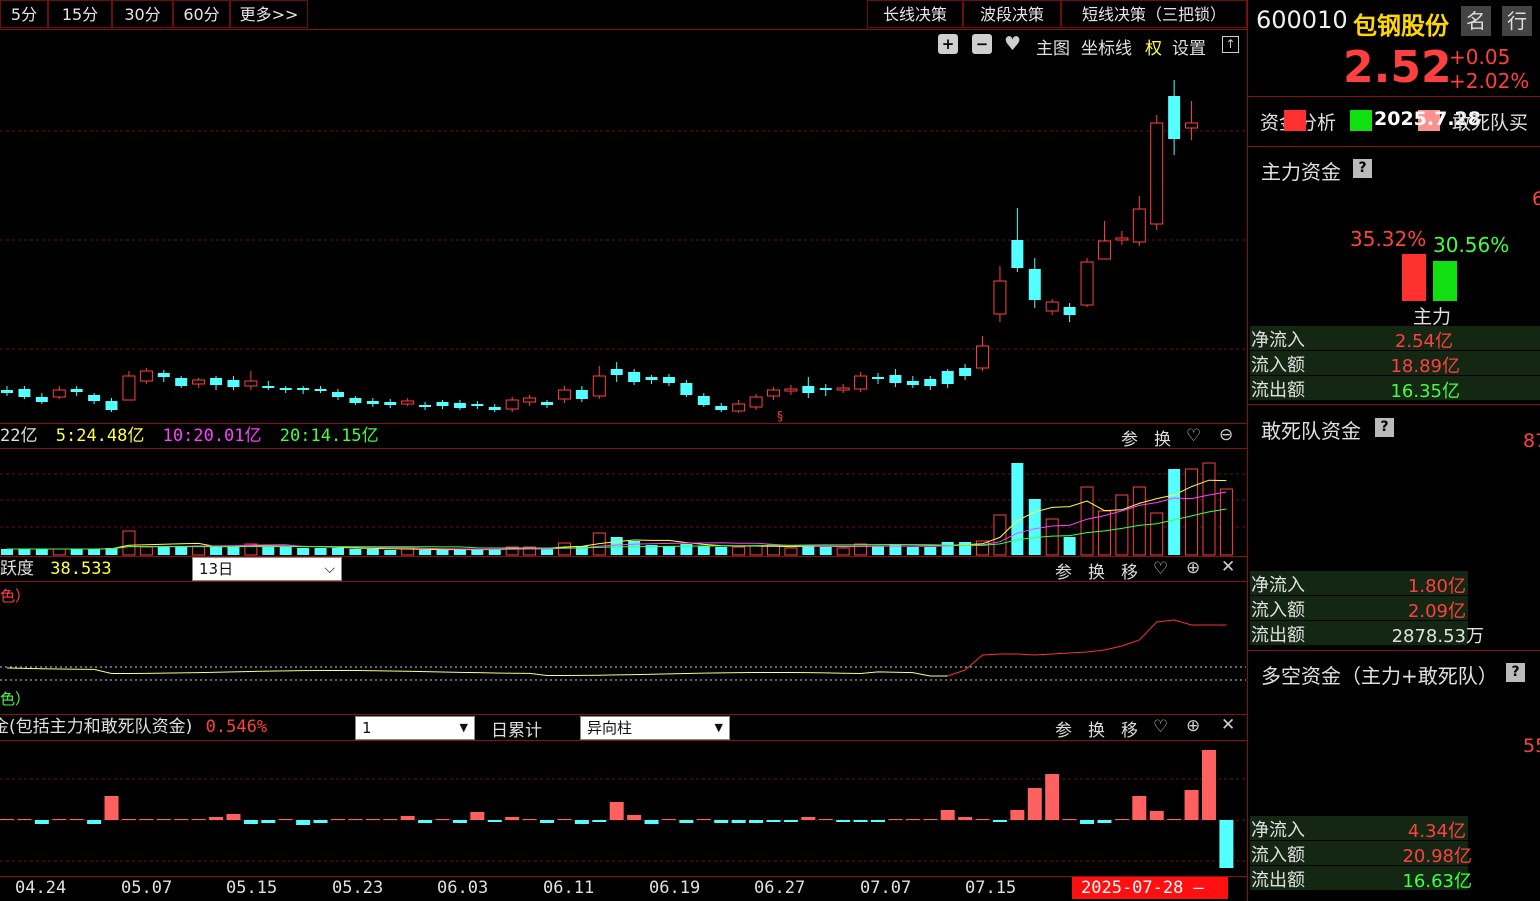 Image resolution: width=1540 pixels, height=901 pixels. I want to click on fund-move-button: 移, so click(1129, 728).